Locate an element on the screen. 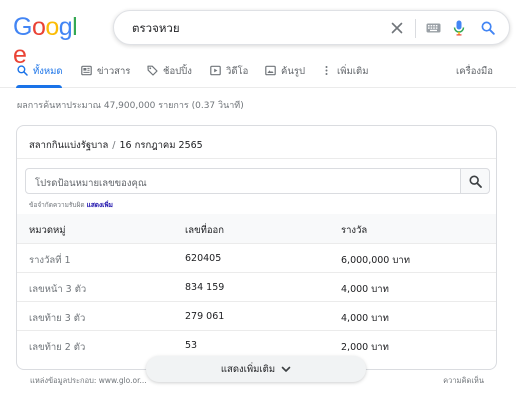 Image resolution: width=516 pixels, height=400 pixels. show-more-button: แสดงเพิ่มเติม is located at coordinates (256, 369).